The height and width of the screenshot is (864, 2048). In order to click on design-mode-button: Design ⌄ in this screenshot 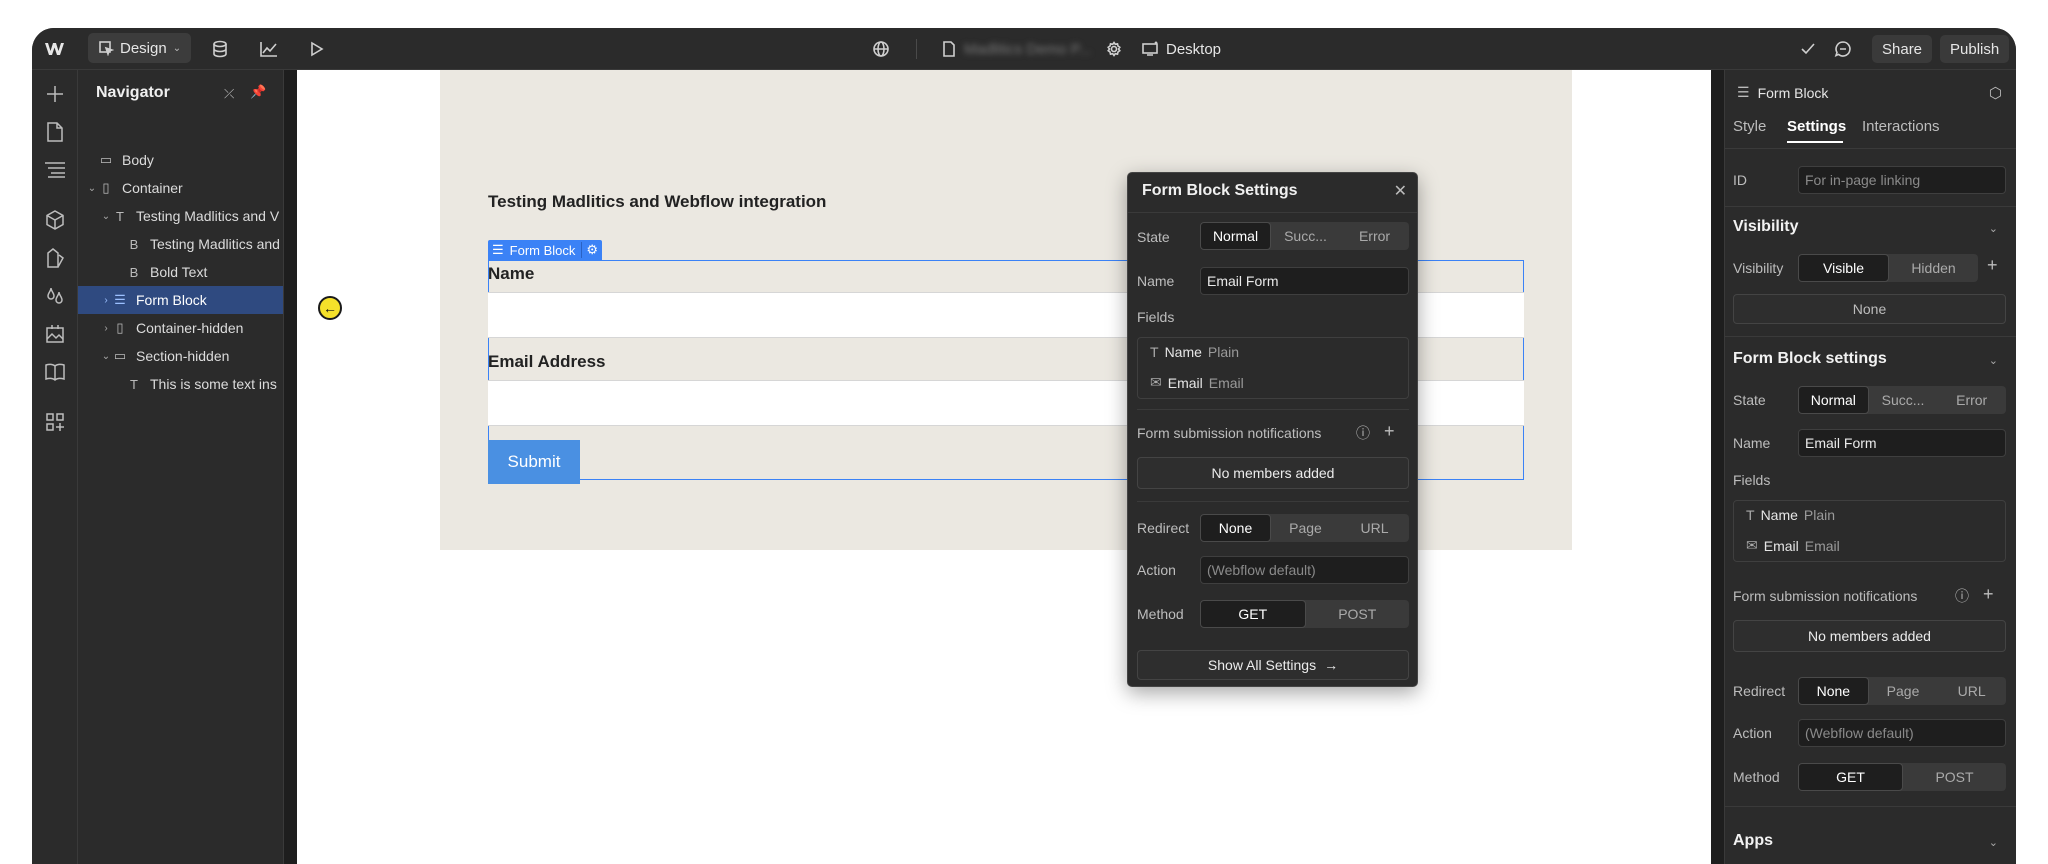, I will do `click(140, 48)`.